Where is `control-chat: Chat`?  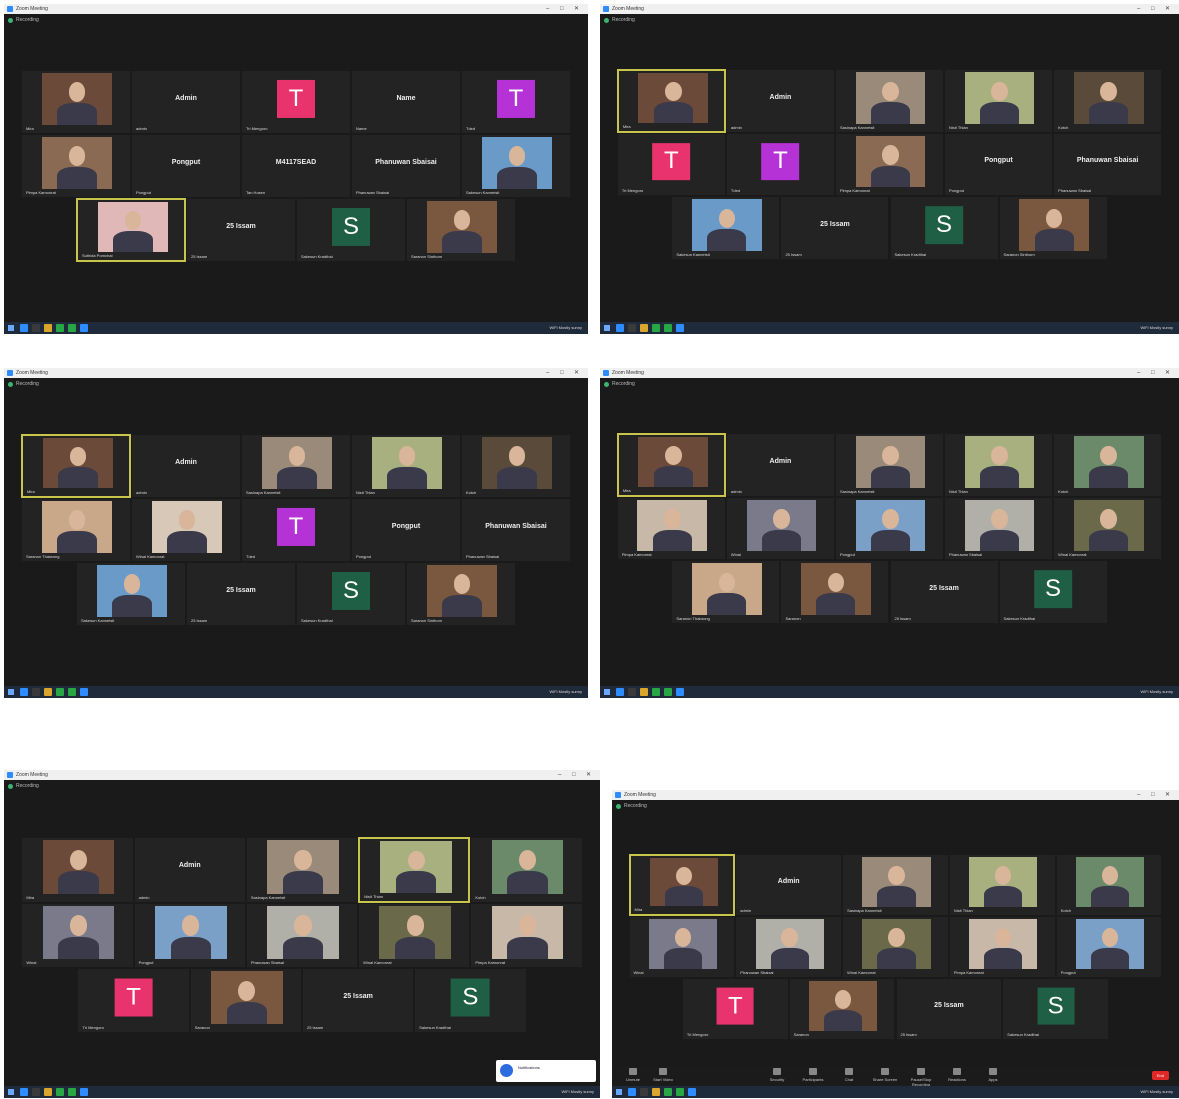 control-chat: Chat is located at coordinates (849, 1075).